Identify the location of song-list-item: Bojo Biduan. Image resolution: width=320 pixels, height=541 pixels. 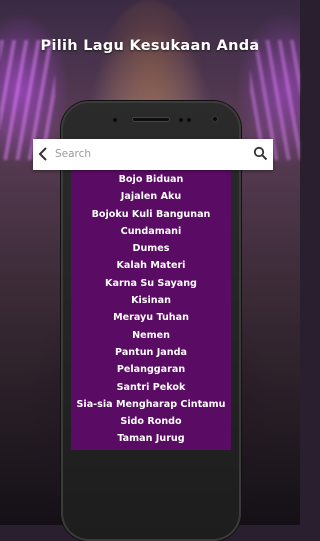
(151, 179).